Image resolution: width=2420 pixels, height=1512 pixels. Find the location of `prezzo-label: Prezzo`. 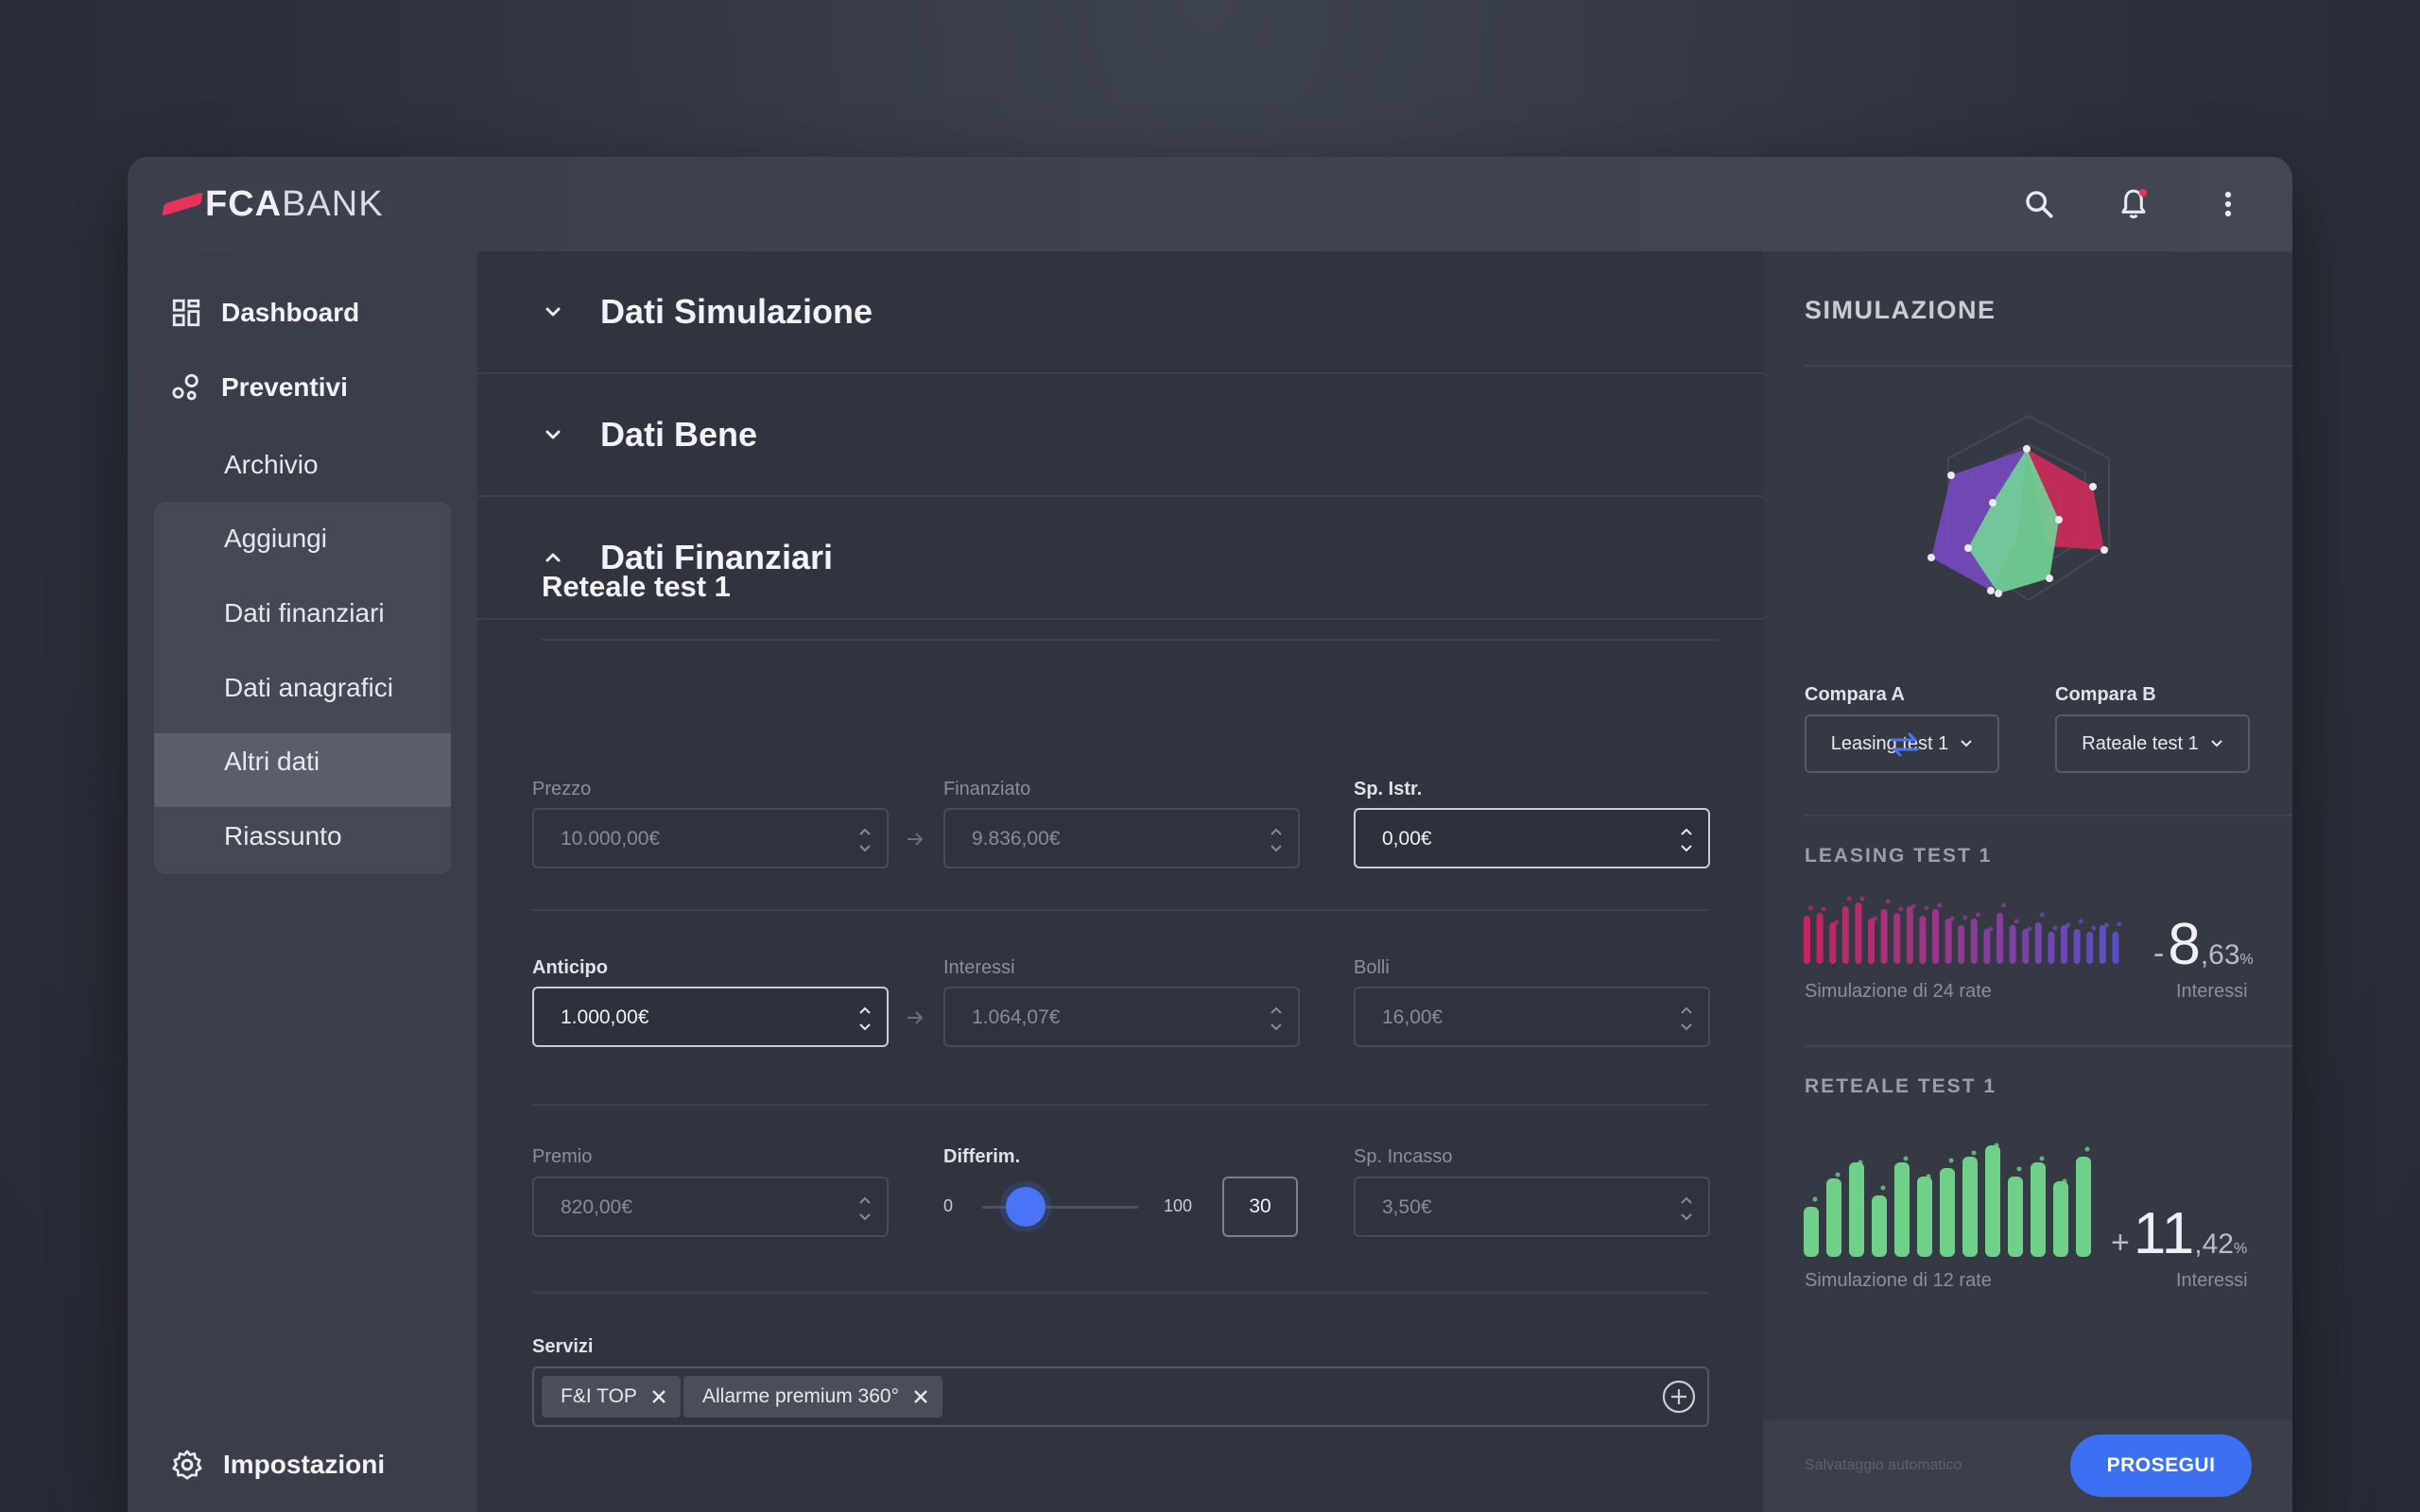

prezzo-label: Prezzo is located at coordinates (562, 789).